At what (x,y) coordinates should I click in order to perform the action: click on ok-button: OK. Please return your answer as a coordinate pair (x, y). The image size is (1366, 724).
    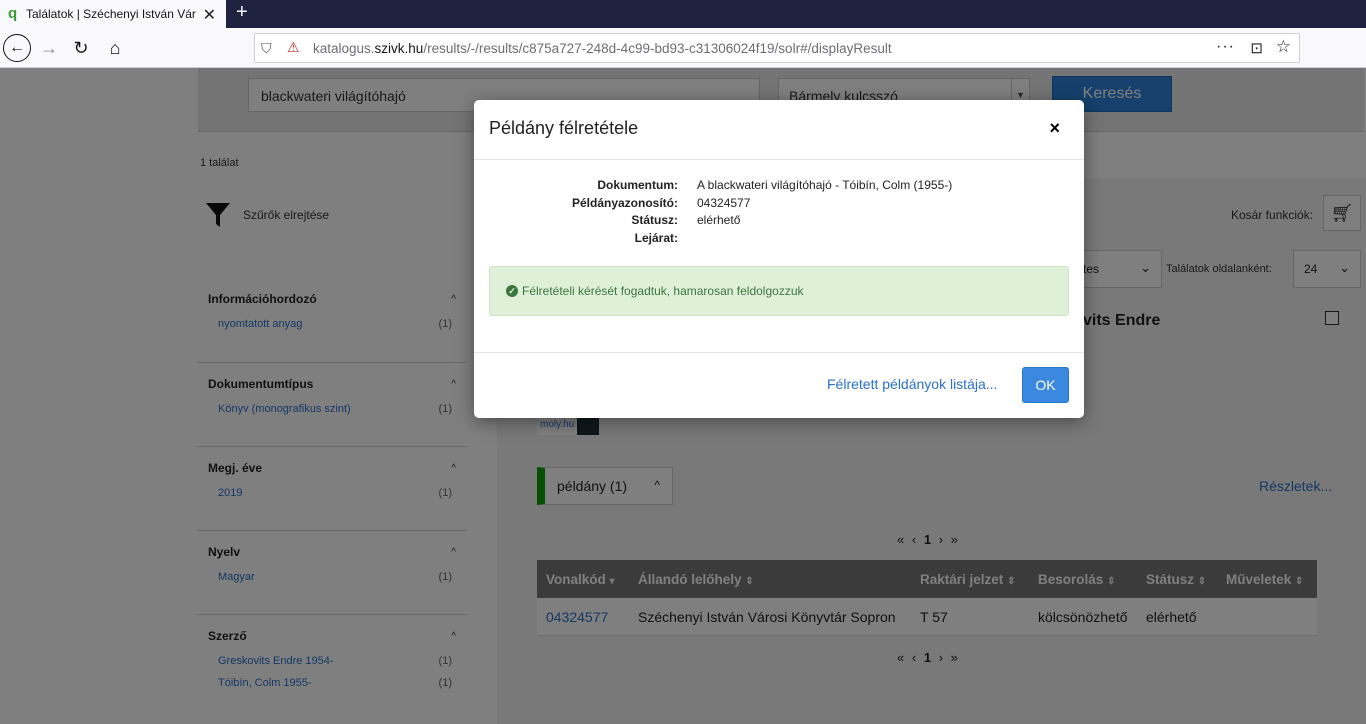
    Looking at the image, I should click on (1045, 385).